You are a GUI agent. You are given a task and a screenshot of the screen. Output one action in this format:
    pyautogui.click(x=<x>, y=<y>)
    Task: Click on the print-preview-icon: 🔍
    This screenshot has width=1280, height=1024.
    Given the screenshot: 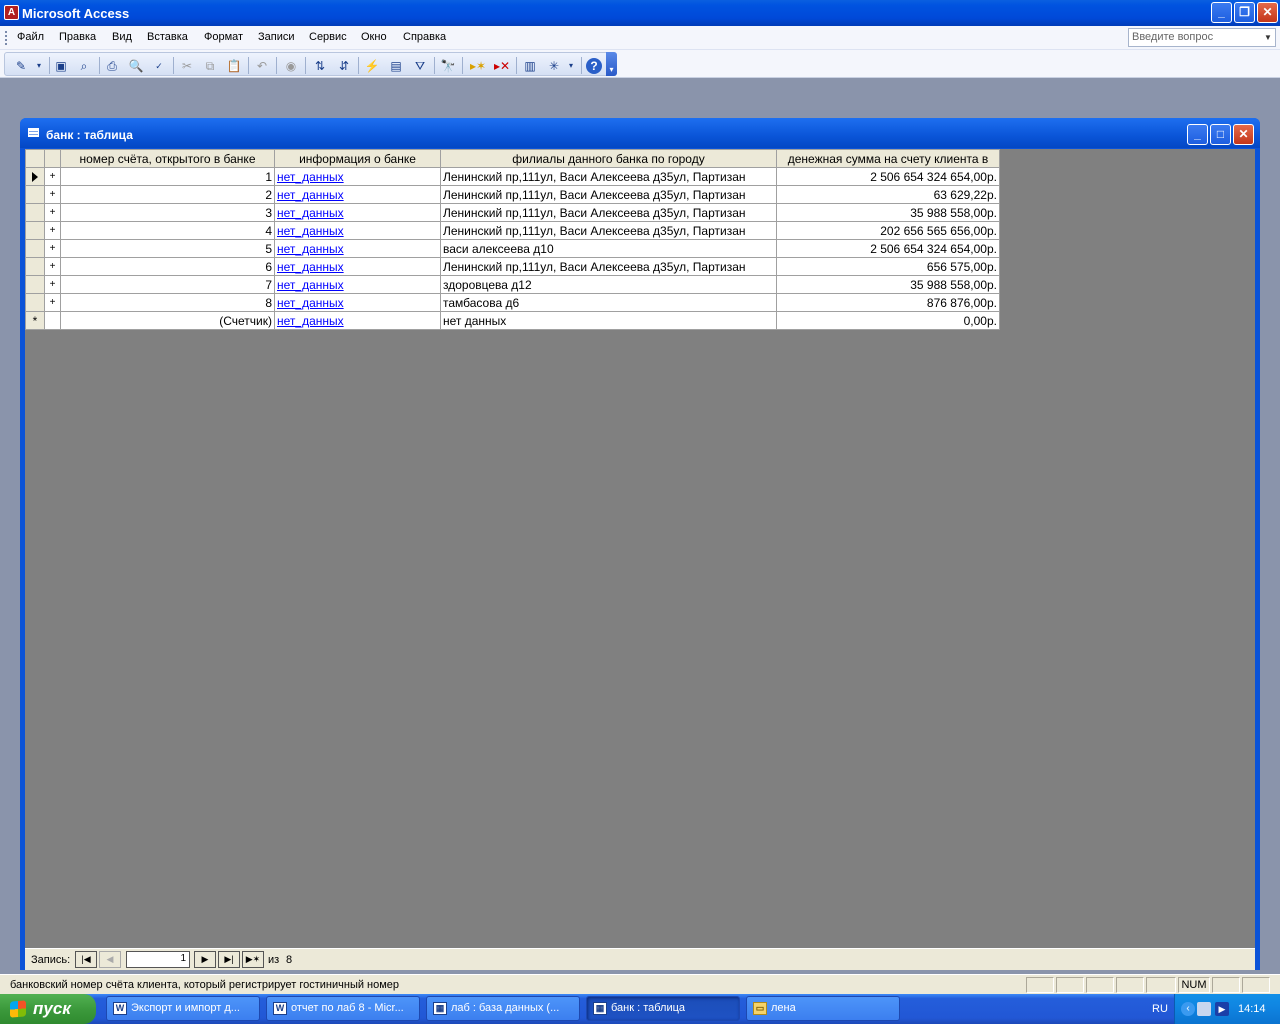 What is the action you would take?
    pyautogui.click(x=136, y=66)
    